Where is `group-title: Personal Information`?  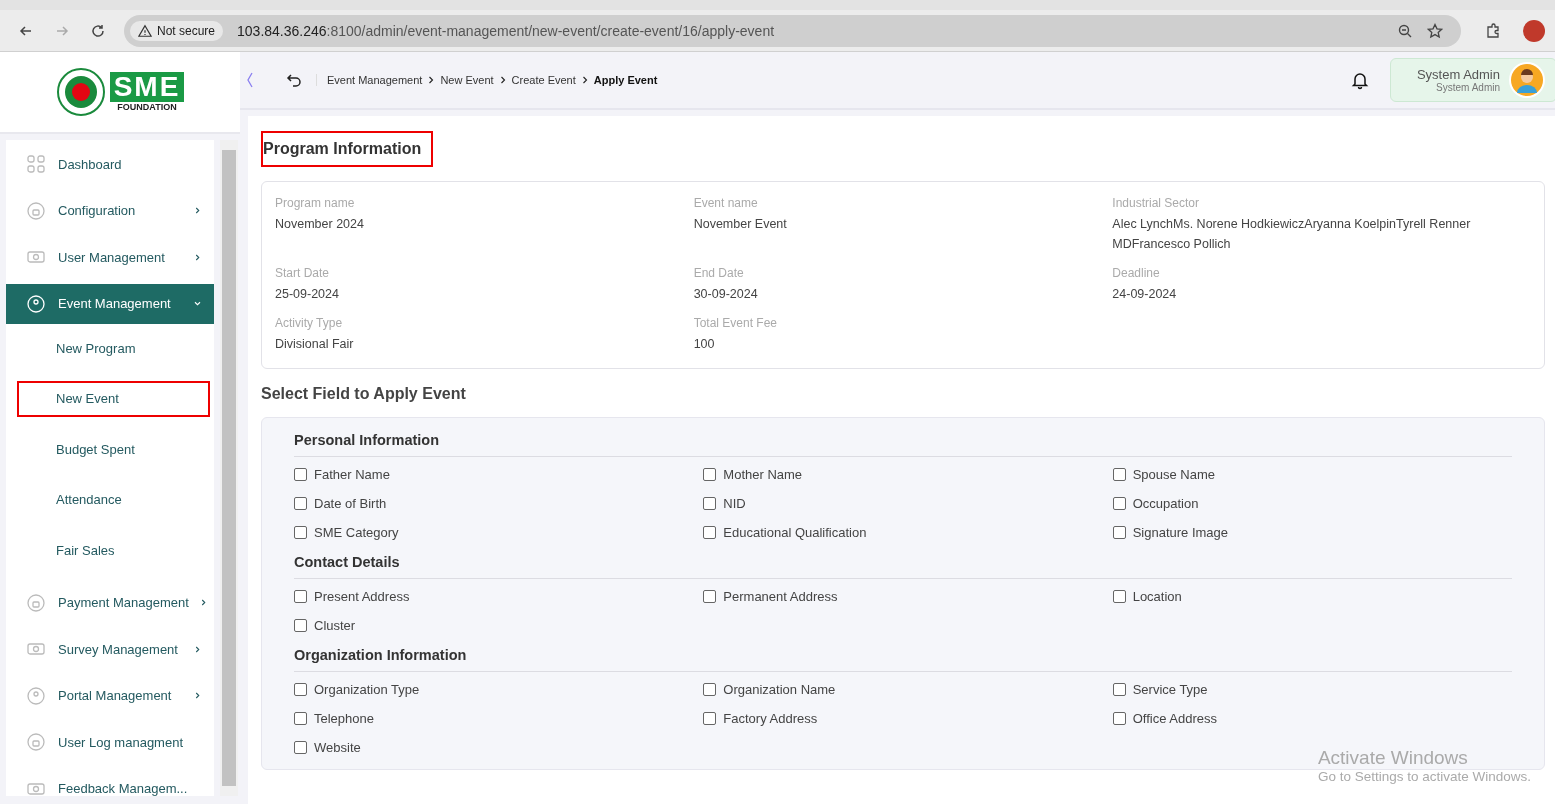
group-title: Personal Information is located at coordinates (903, 444).